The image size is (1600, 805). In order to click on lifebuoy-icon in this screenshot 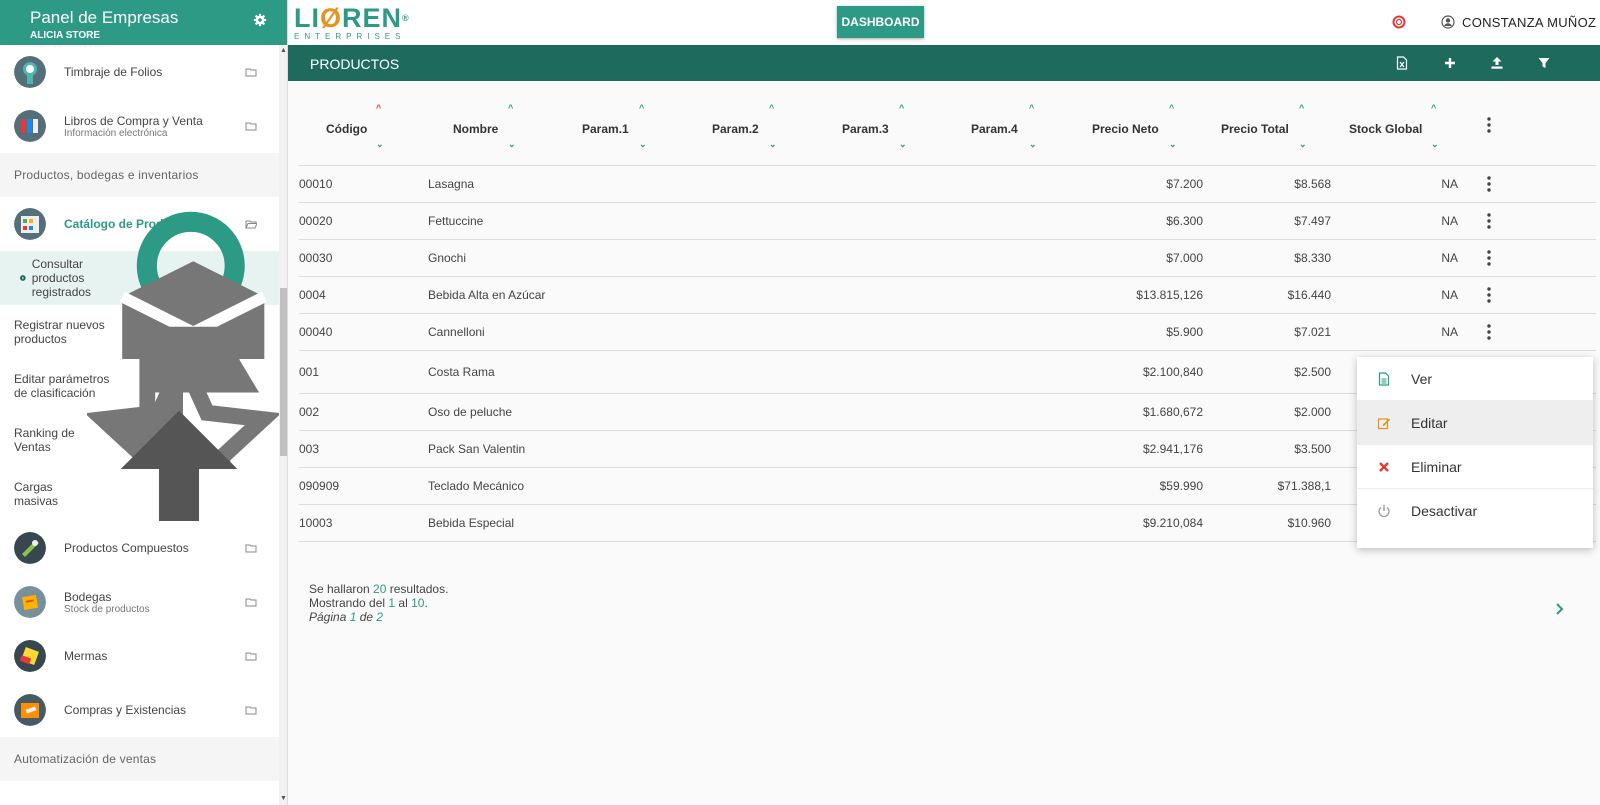, I will do `click(1399, 22)`.